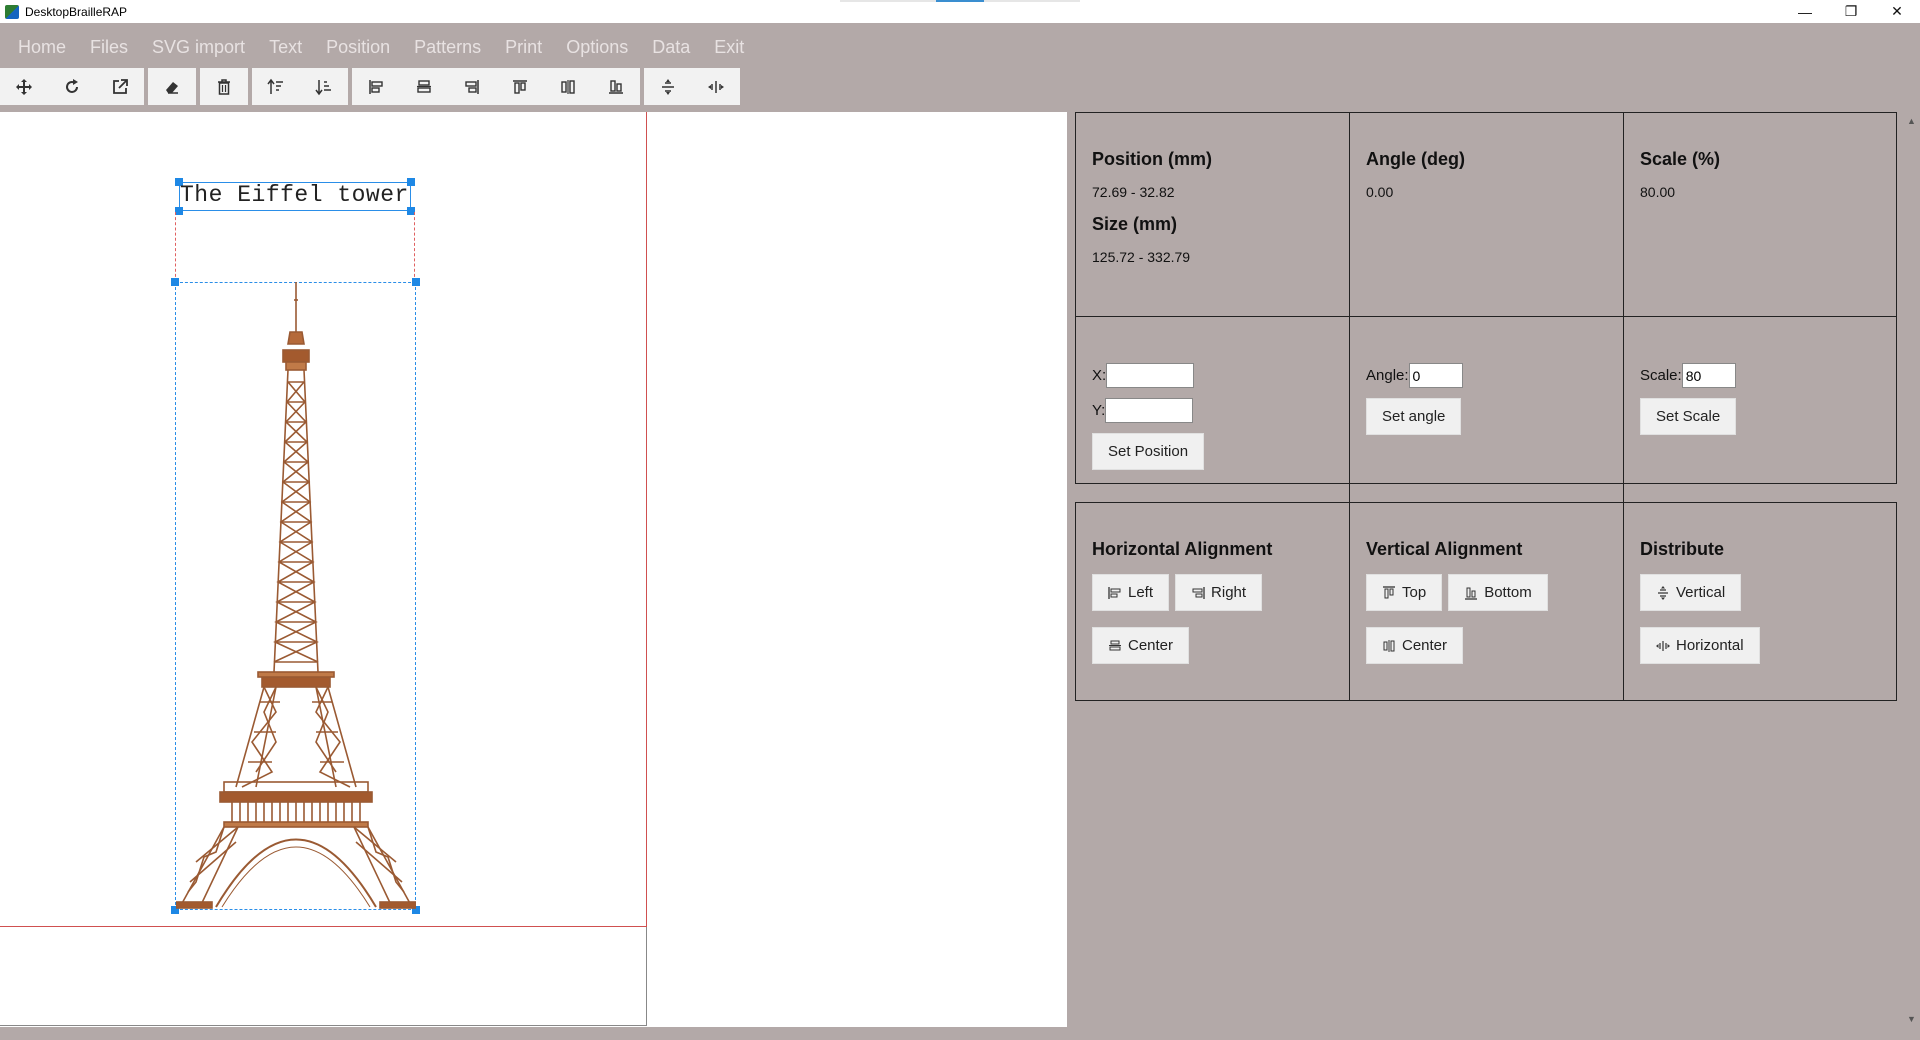  What do you see at coordinates (1911, 120) in the screenshot?
I see `scroll-up-icon: ▲` at bounding box center [1911, 120].